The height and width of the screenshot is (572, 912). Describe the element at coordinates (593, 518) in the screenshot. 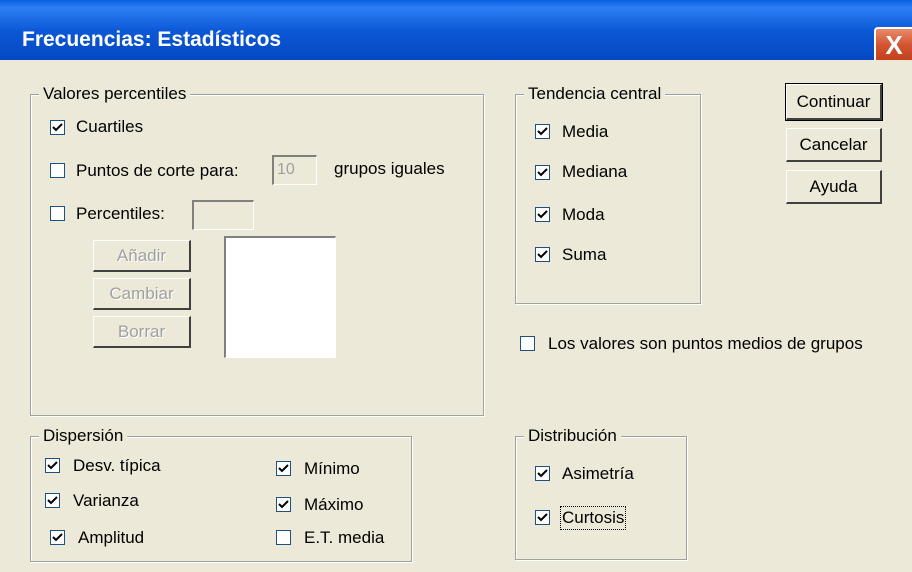

I see `kurtosis-label: Curtosis` at that location.